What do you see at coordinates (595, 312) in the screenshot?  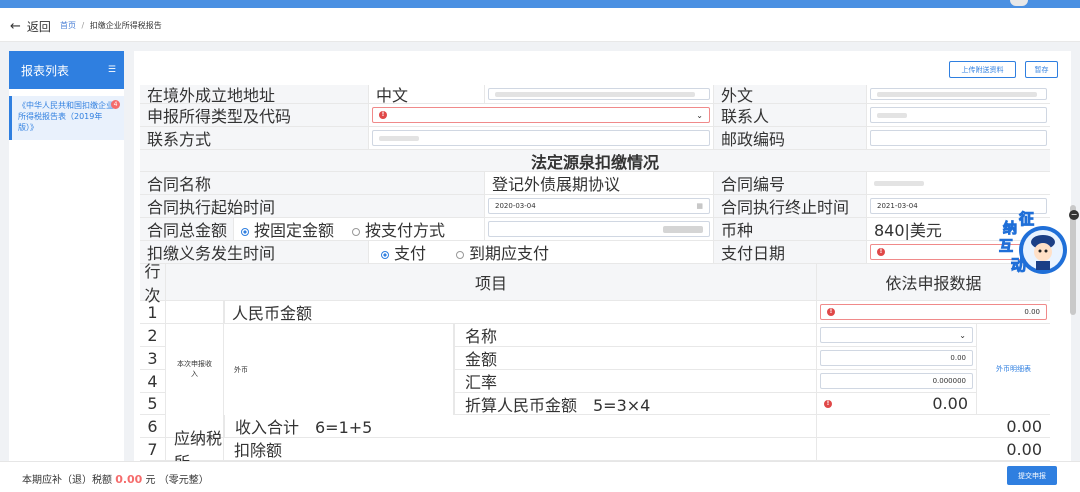 I see `table-row: 1 人民币金额 ! 0.00` at bounding box center [595, 312].